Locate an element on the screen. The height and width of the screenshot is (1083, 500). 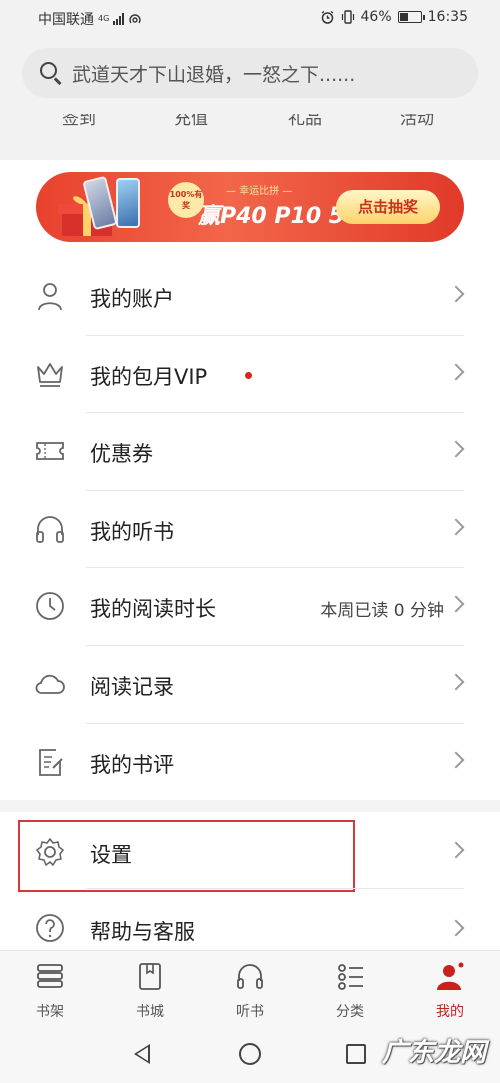
bottom-nav: 书架 书城 听书 分类 我的 is located at coordinates (250, 986).